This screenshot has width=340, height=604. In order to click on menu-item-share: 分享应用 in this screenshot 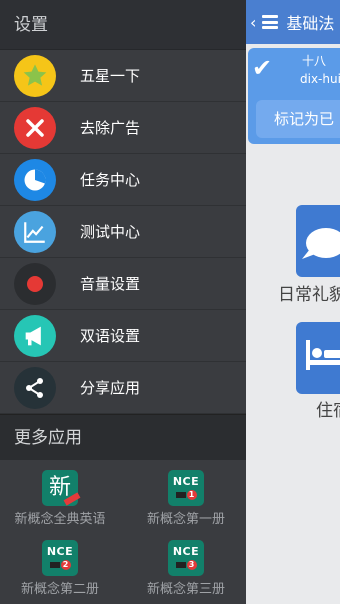, I will do `click(123, 388)`.